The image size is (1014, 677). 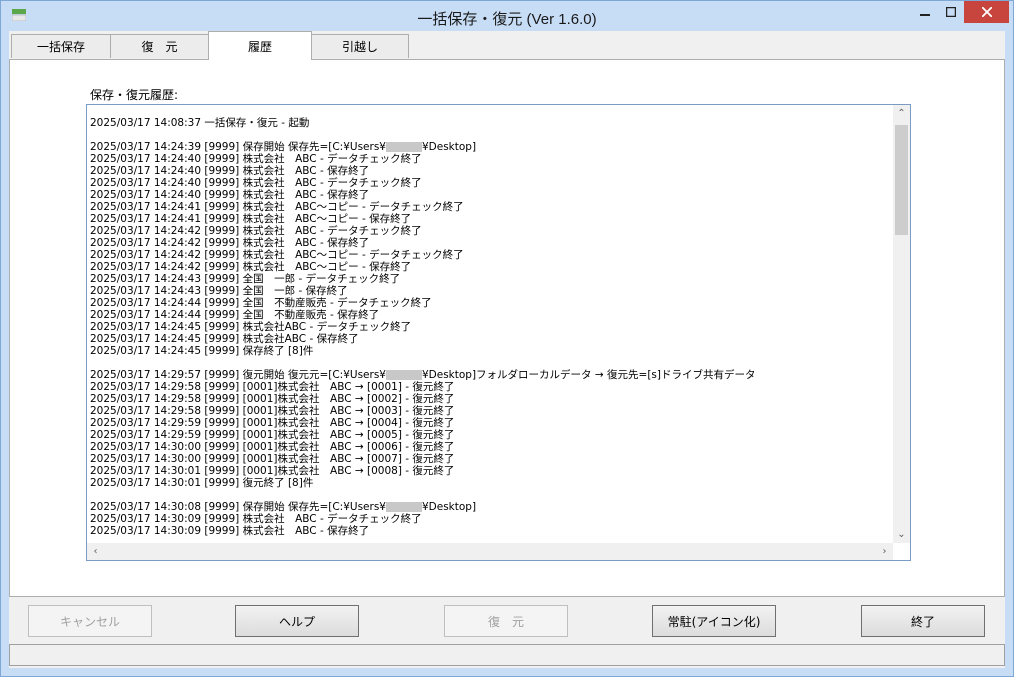 I want to click on maximize-icon, so click(x=951, y=12).